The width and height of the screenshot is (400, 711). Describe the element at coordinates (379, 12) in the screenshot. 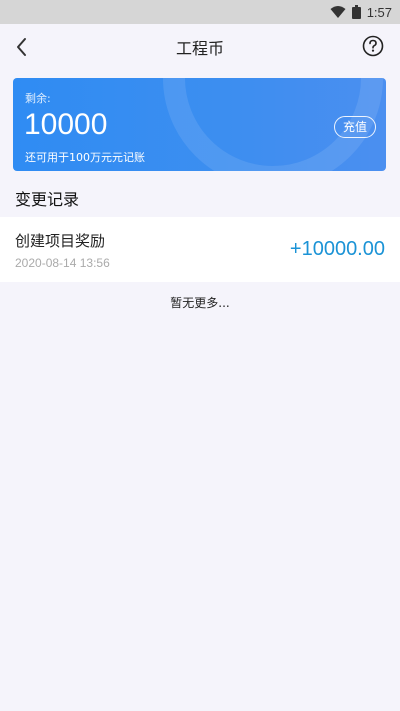

I see `status-time: 1:57` at that location.